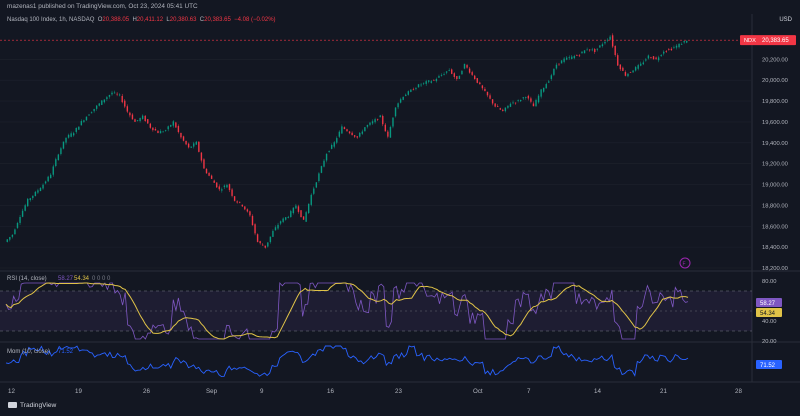 The image size is (800, 416). Describe the element at coordinates (768, 366) in the screenshot. I see `mom-value-tag: 71.52` at that location.